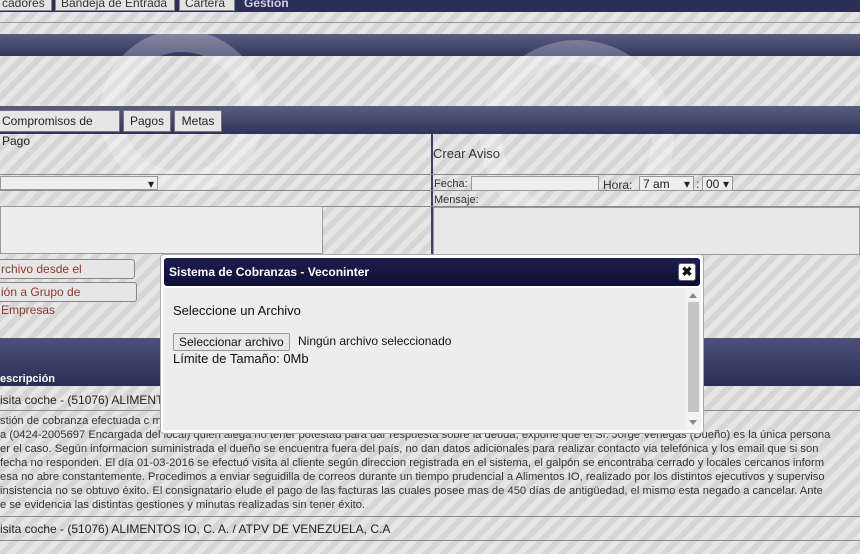  I want to click on dialog-titlebar: Sistema de Cobranzas - Veconinter ✖, so click(432, 272).